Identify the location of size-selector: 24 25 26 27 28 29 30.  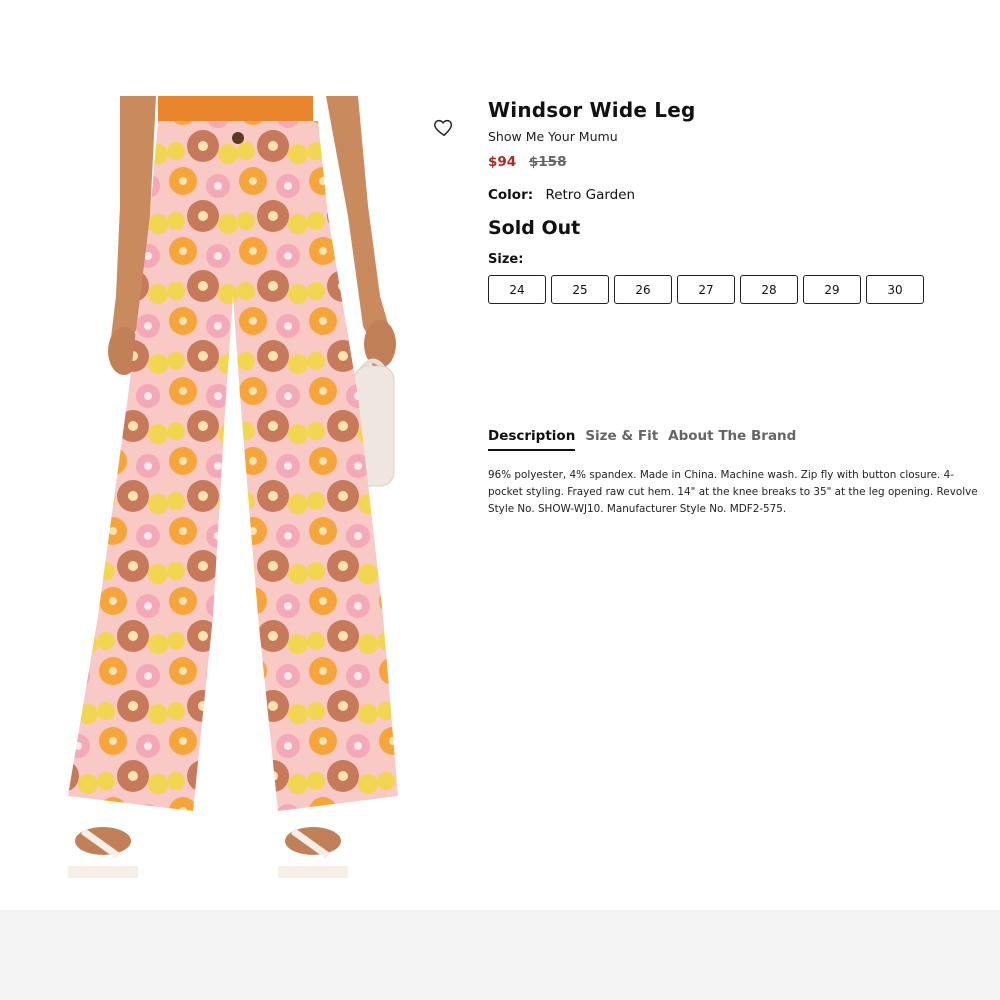
(738, 289).